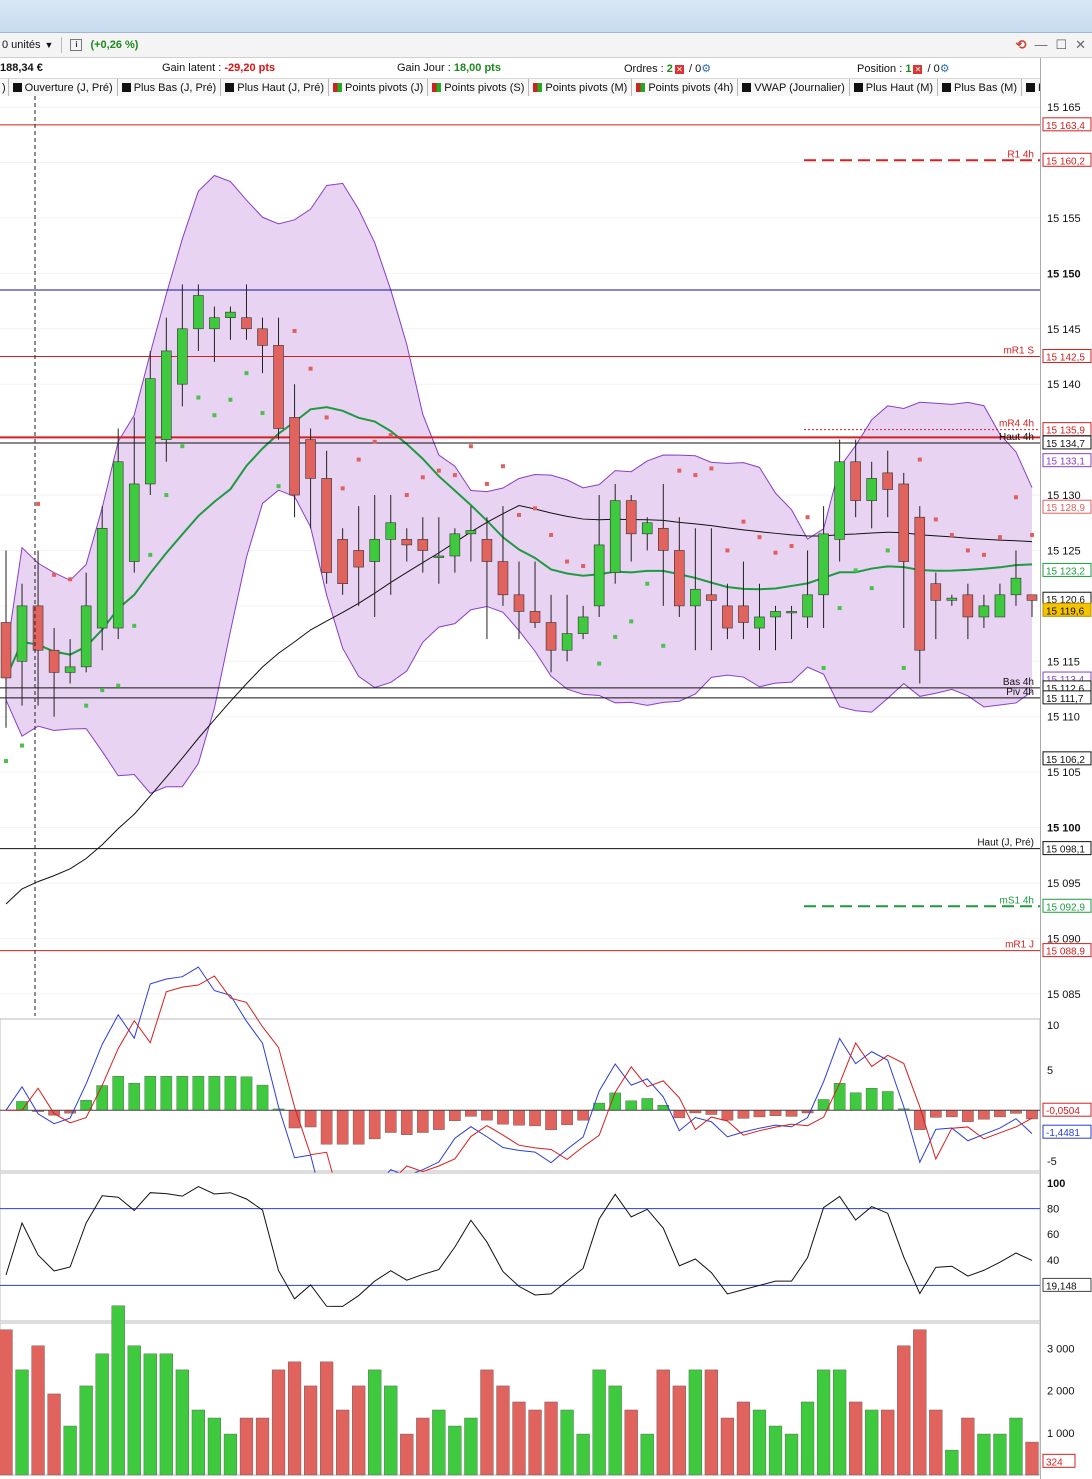 This screenshot has width=1092, height=1479. Describe the element at coordinates (581, 87) in the screenshot. I see `indicator-tab: Points pivots (M)` at that location.